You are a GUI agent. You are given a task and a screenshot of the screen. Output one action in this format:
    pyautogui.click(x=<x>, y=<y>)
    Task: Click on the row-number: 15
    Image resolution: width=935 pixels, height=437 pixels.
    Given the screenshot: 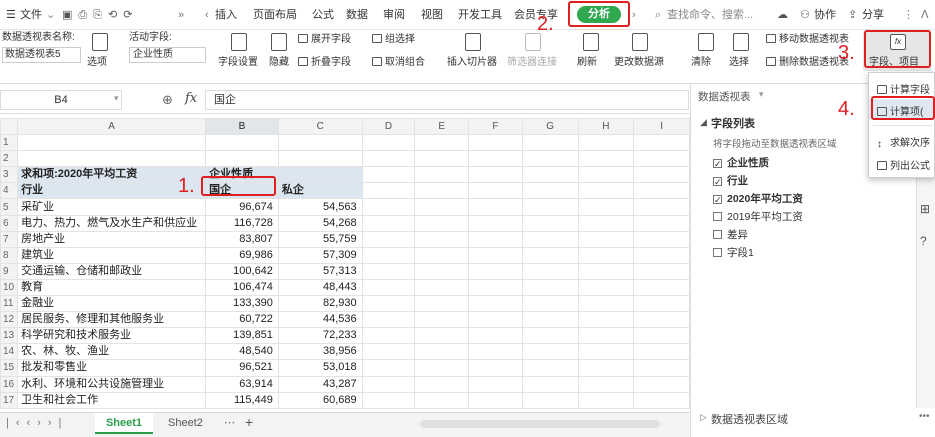 What is the action you would take?
    pyautogui.click(x=9, y=368)
    